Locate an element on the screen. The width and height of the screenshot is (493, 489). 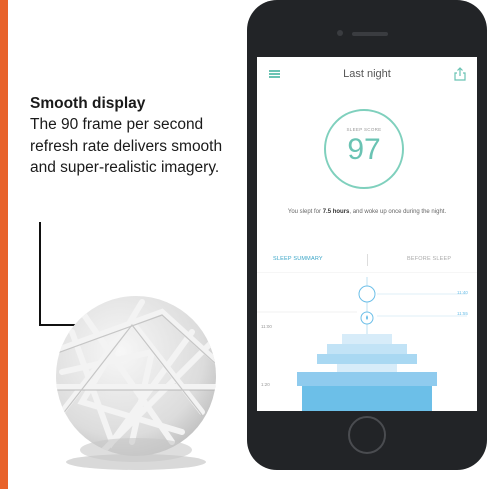
sleep-stage-graph is located at coordinates (367, 341).